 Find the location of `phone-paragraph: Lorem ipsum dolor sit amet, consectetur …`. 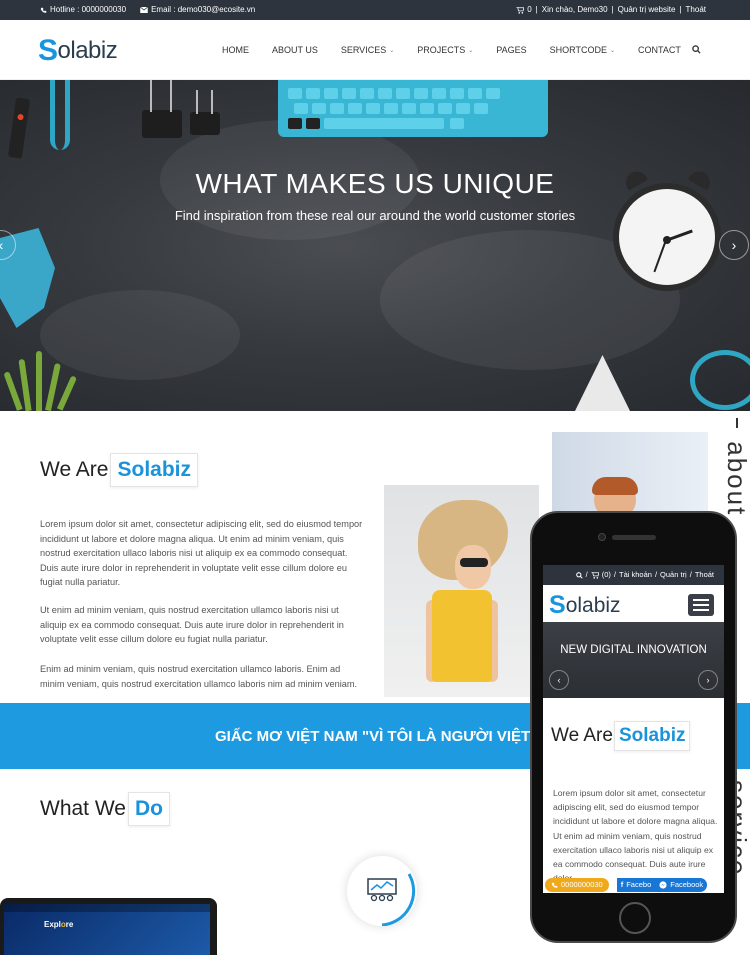

phone-paragraph: Lorem ipsum dolor sit amet, consectetur … is located at coordinates (635, 835).